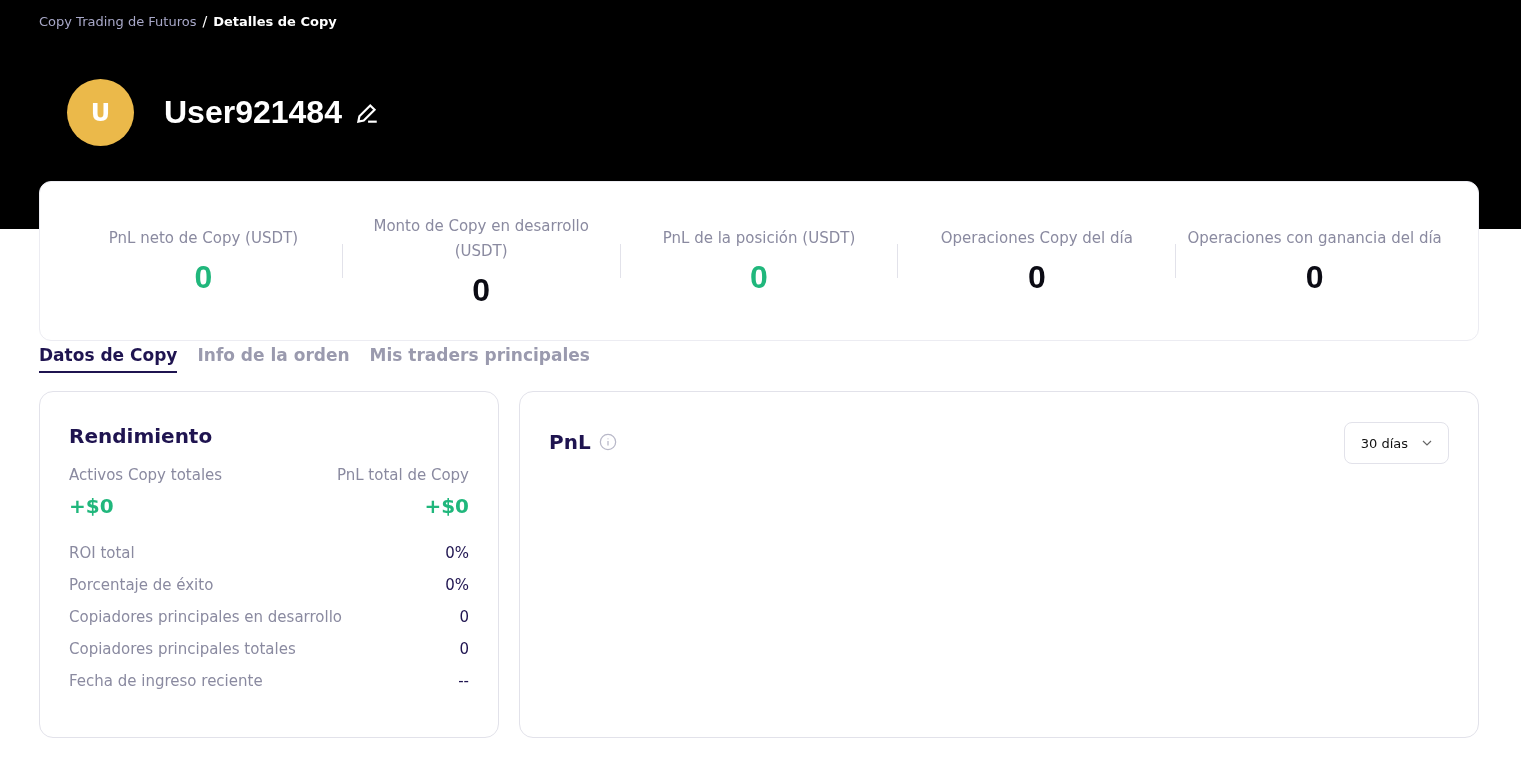  I want to click on breadcrumb-link: Copy Trading de Futuros, so click(118, 21).